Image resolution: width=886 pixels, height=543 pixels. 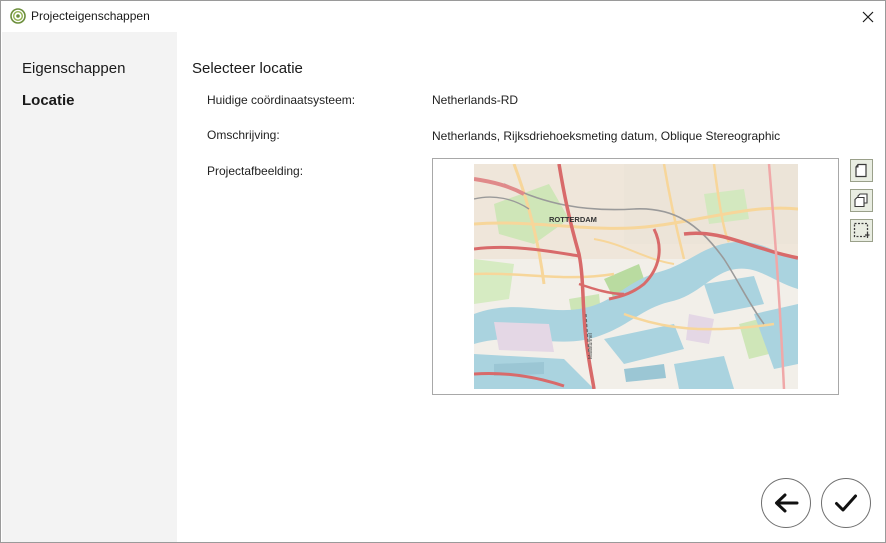 I want to click on window-title: Projecteigenschappen, so click(x=90, y=16).